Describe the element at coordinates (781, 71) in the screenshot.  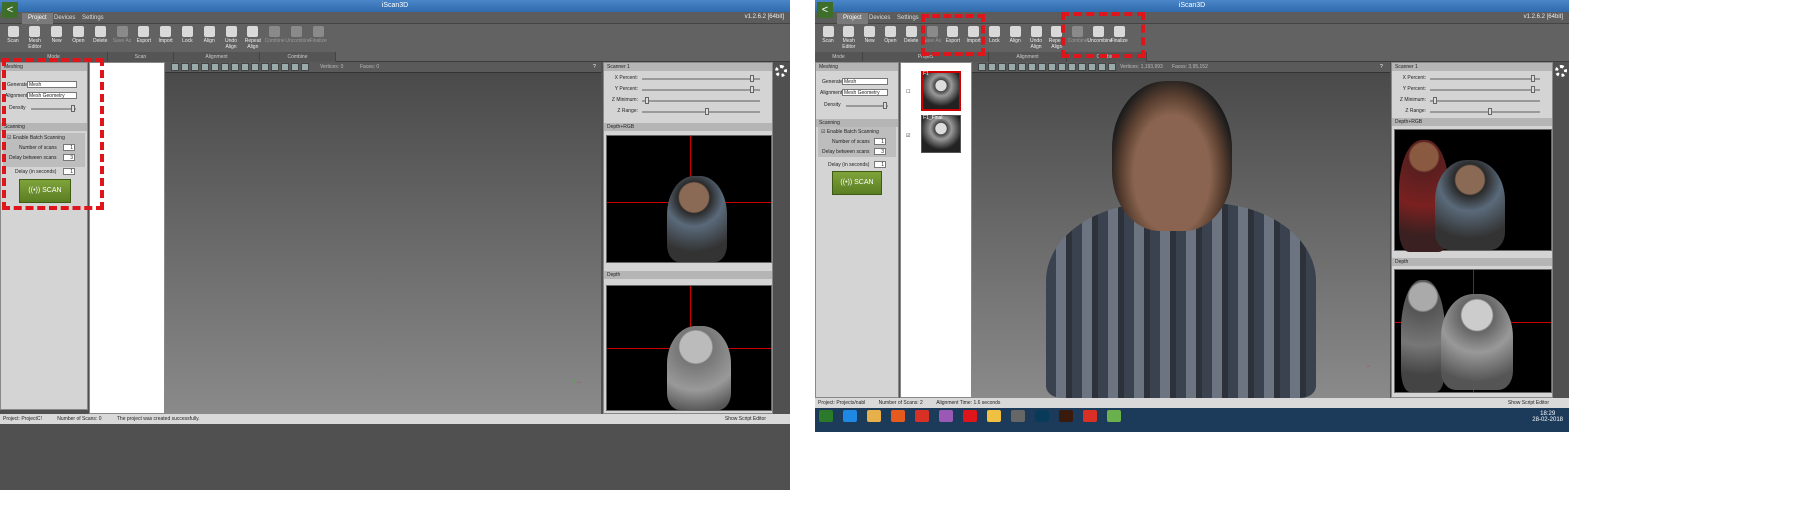
I see `left-settings-gear-icon` at that location.